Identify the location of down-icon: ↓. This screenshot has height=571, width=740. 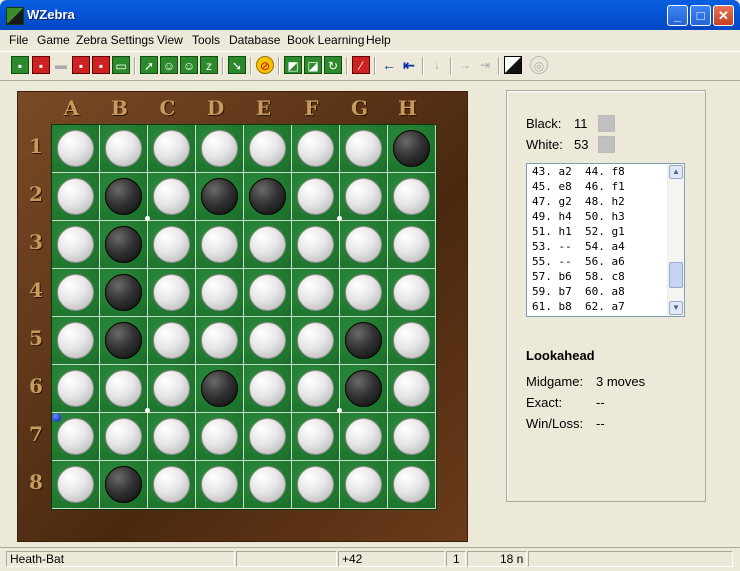
(437, 65).